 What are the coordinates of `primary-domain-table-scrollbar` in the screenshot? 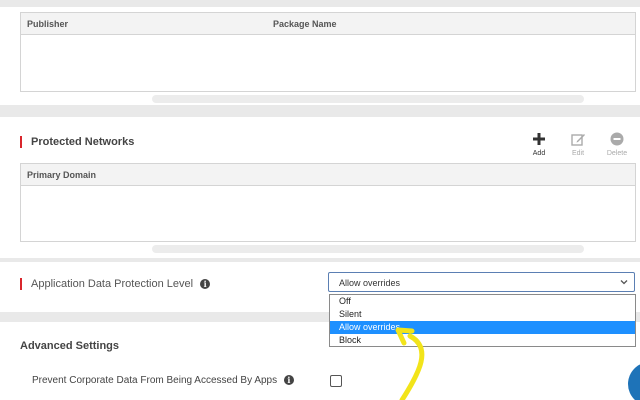 It's located at (368, 249).